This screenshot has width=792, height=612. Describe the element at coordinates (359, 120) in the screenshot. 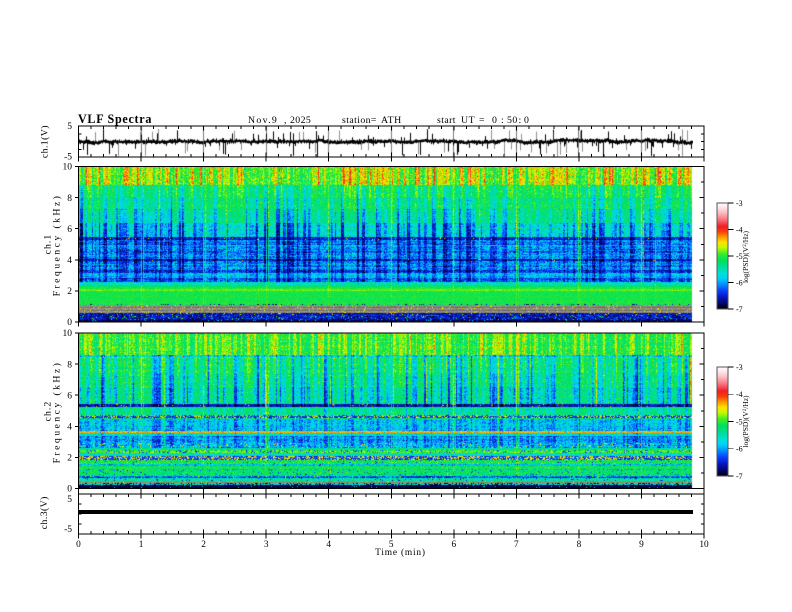

I see `svg-text: station=` at that location.